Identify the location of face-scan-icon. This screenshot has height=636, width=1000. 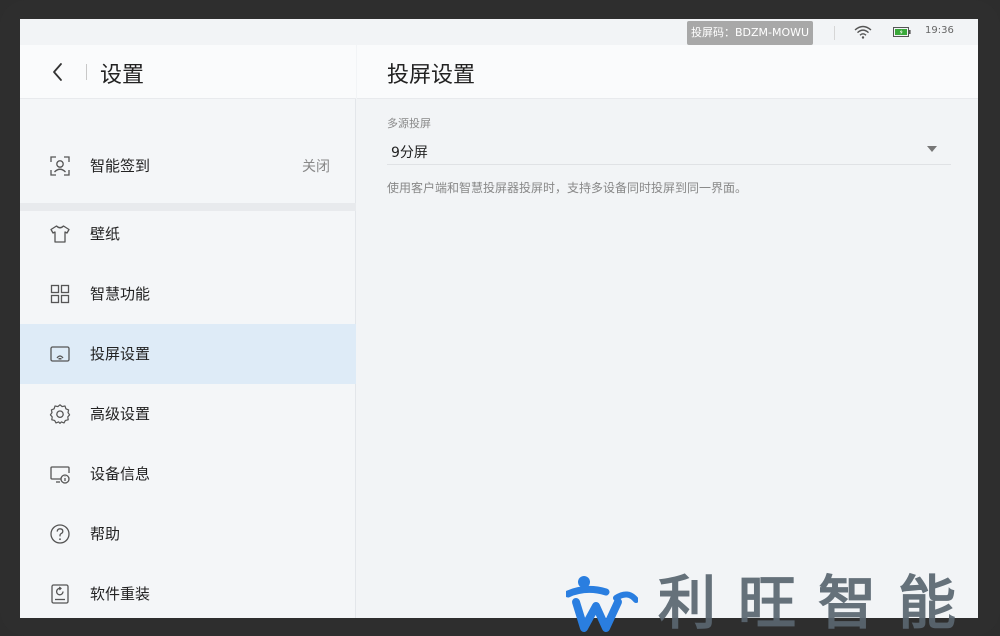
(60, 166).